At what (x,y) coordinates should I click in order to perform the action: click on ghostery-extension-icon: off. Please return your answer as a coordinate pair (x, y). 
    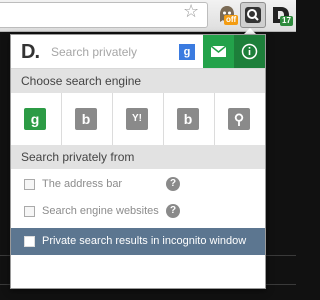
    Looking at the image, I should click on (227, 15).